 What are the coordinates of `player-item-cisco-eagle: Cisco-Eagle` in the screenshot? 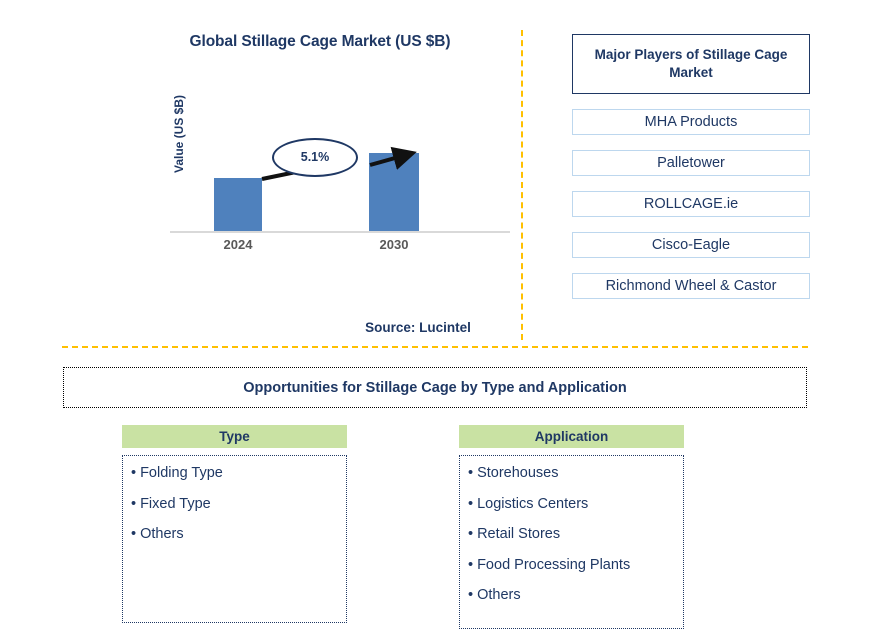 It's located at (691, 245).